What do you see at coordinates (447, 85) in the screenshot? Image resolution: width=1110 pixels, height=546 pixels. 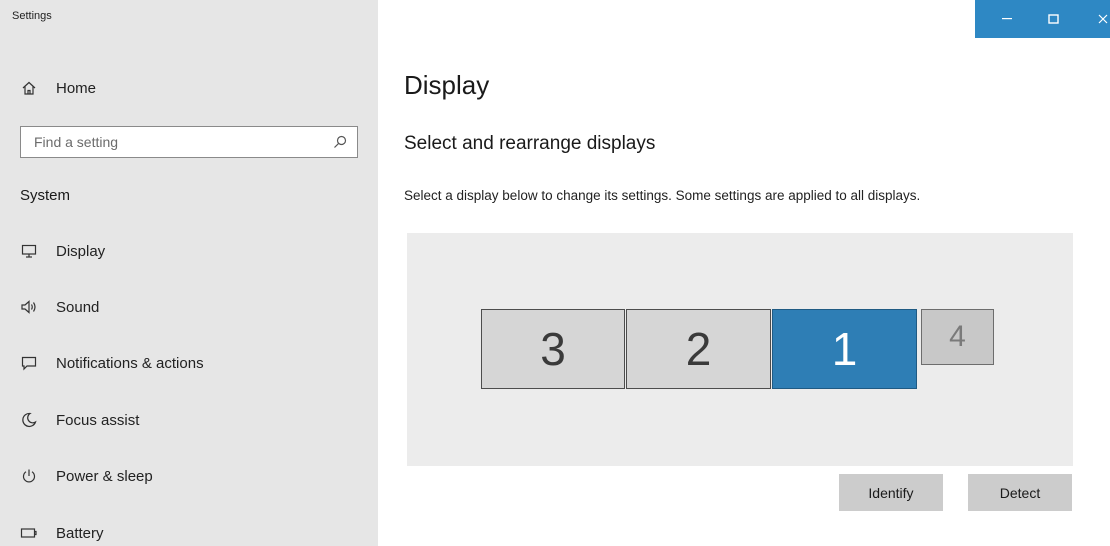 I see `page-title: Display` at bounding box center [447, 85].